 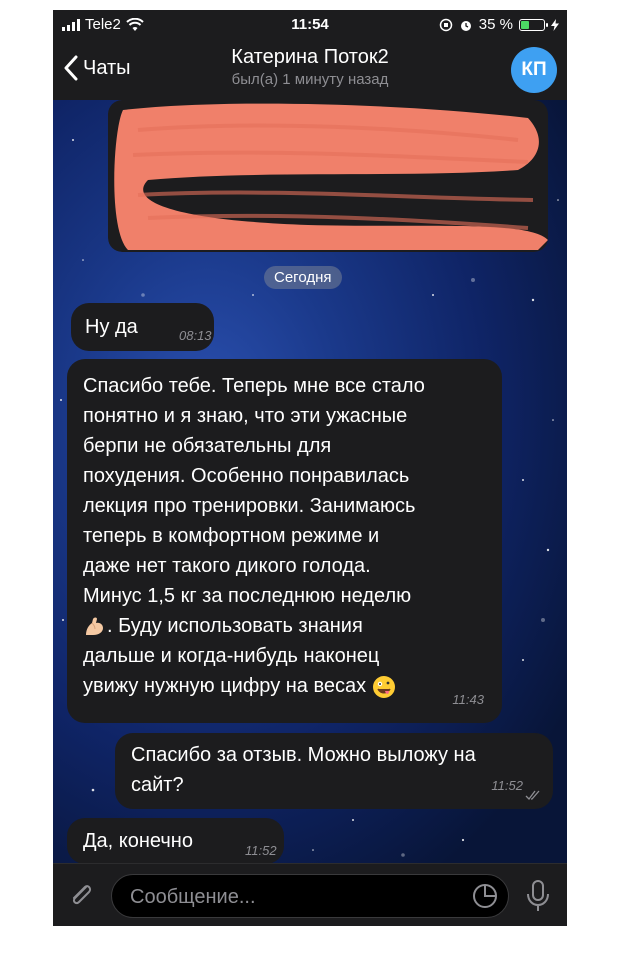 I want to click on message-input-bar, so click(x=310, y=894).